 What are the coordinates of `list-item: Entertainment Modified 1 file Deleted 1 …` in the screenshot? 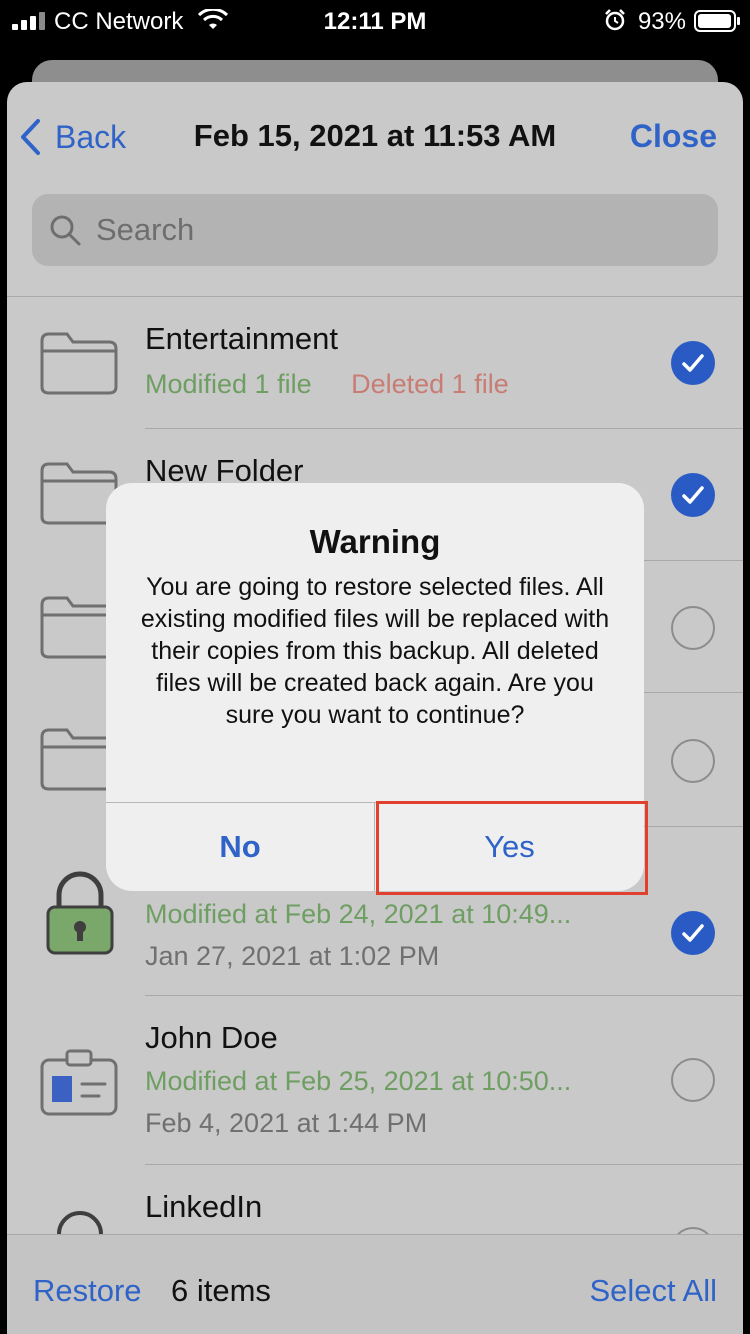 It's located at (375, 363).